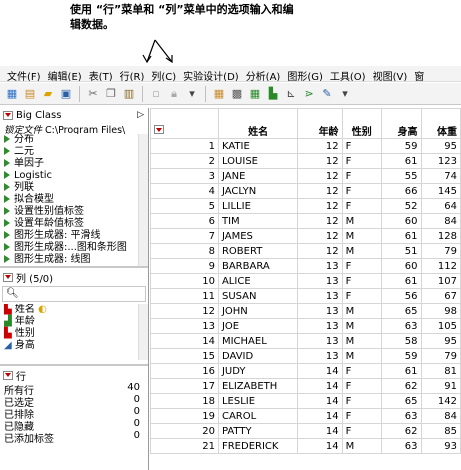 This screenshot has width=461, height=470. I want to click on row-number: 6, so click(184, 221).